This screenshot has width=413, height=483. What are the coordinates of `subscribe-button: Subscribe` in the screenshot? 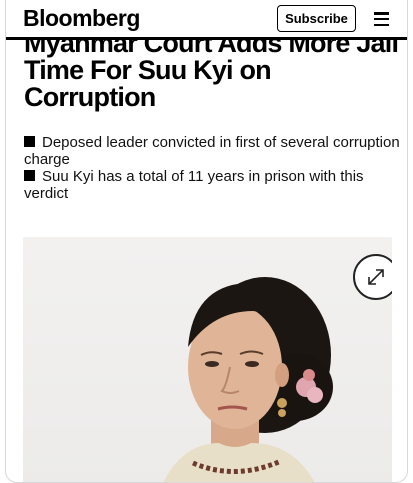 It's located at (316, 18).